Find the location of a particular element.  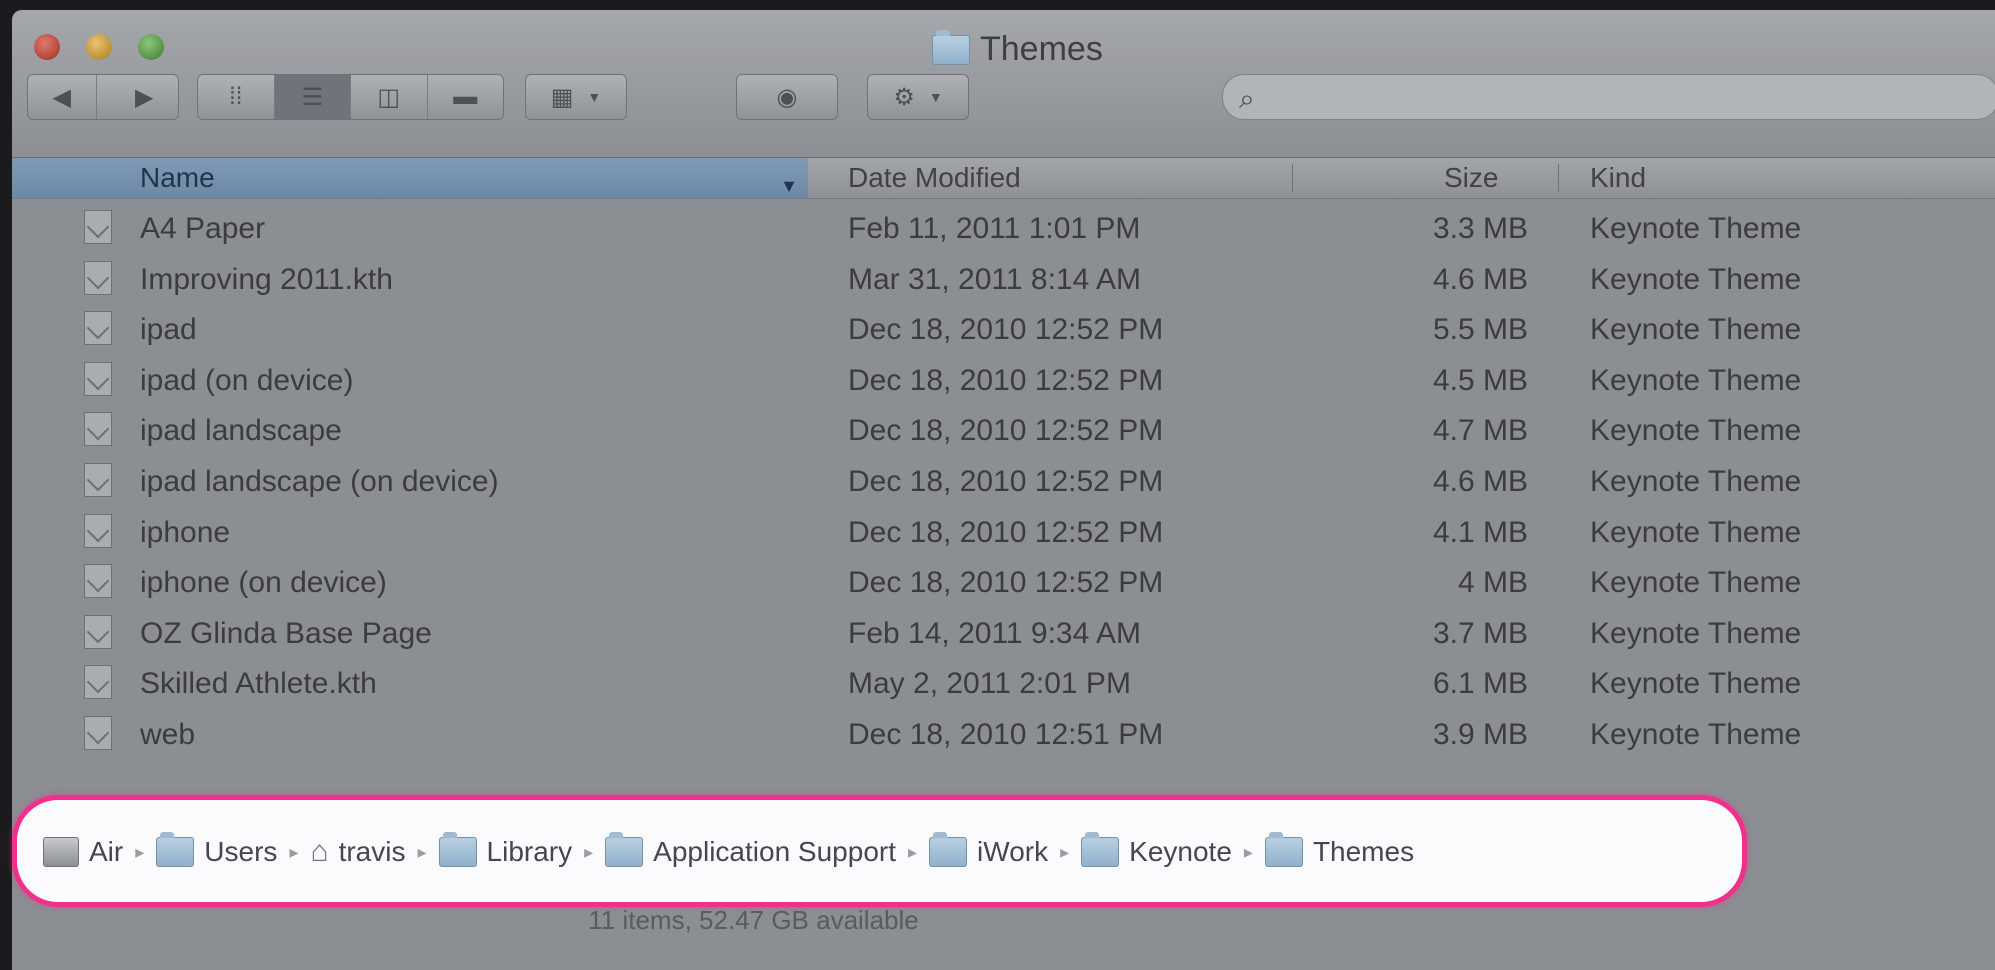

kind-column-header: Kind is located at coordinates (1618, 178).